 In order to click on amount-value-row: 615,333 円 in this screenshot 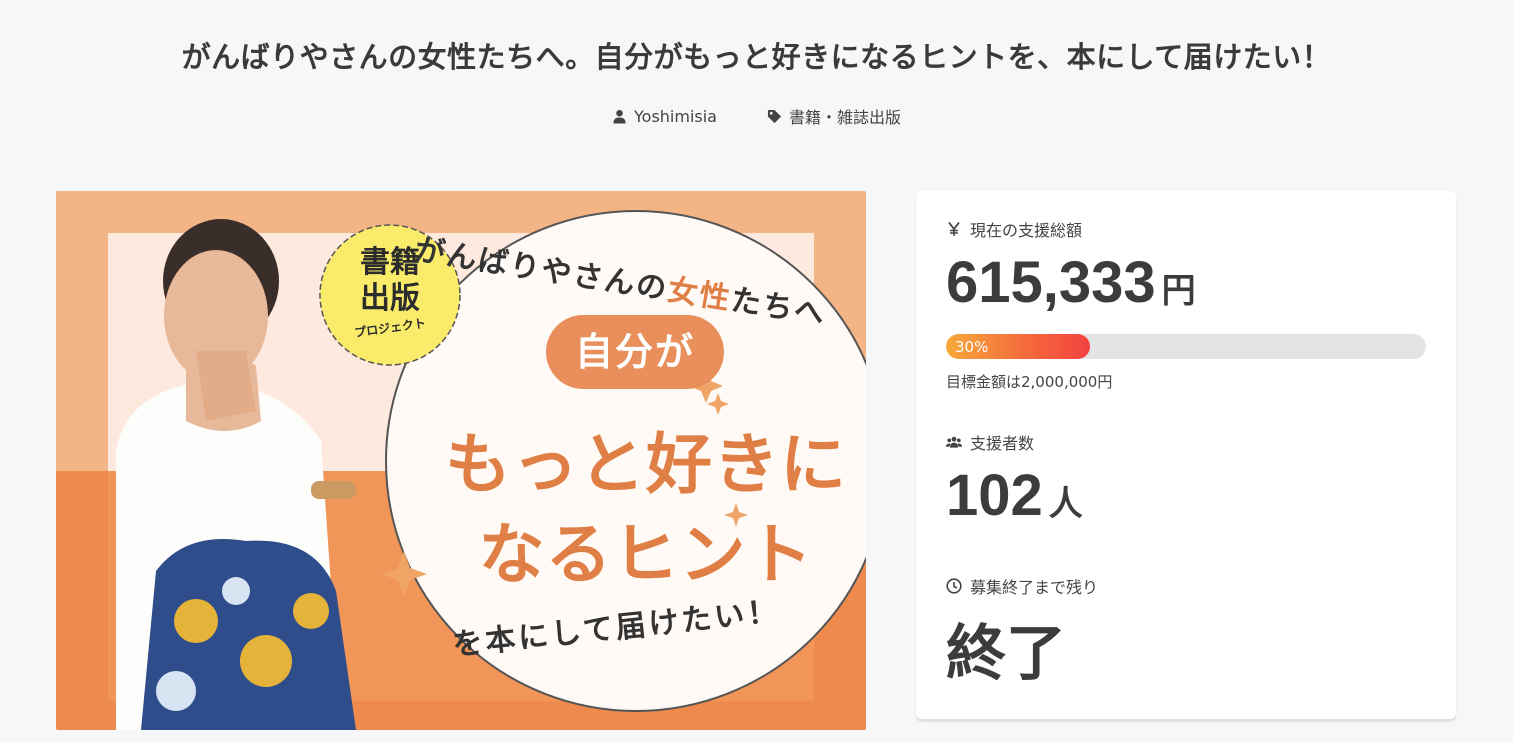, I will do `click(1071, 282)`.